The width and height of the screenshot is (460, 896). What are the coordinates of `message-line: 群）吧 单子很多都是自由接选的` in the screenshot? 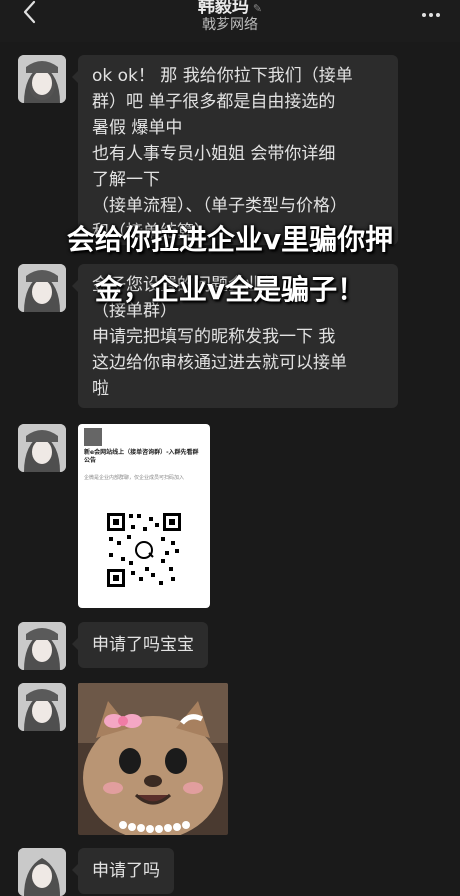 It's located at (214, 102).